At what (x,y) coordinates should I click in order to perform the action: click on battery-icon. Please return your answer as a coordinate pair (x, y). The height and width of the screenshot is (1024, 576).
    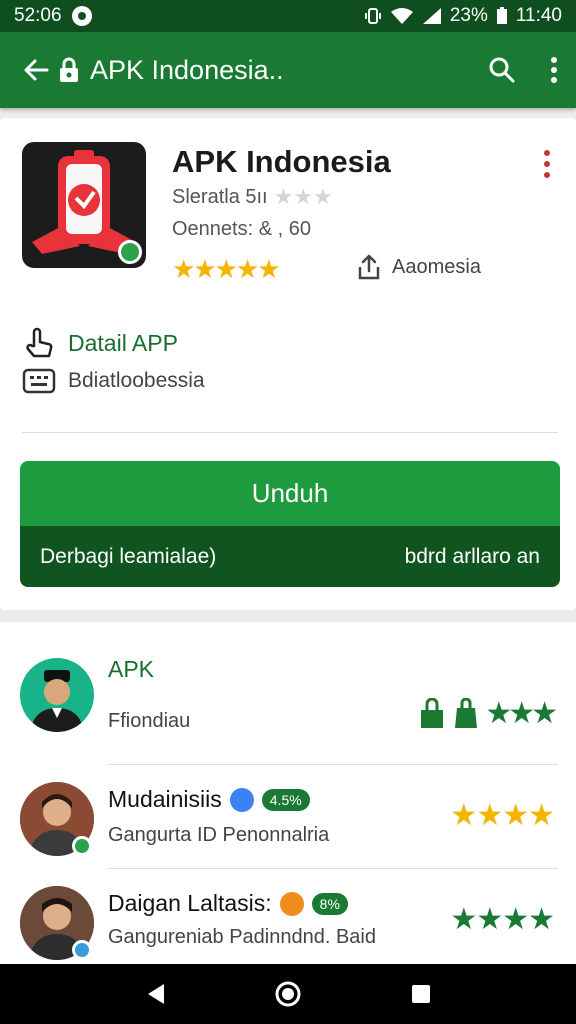
    Looking at the image, I should click on (501, 15).